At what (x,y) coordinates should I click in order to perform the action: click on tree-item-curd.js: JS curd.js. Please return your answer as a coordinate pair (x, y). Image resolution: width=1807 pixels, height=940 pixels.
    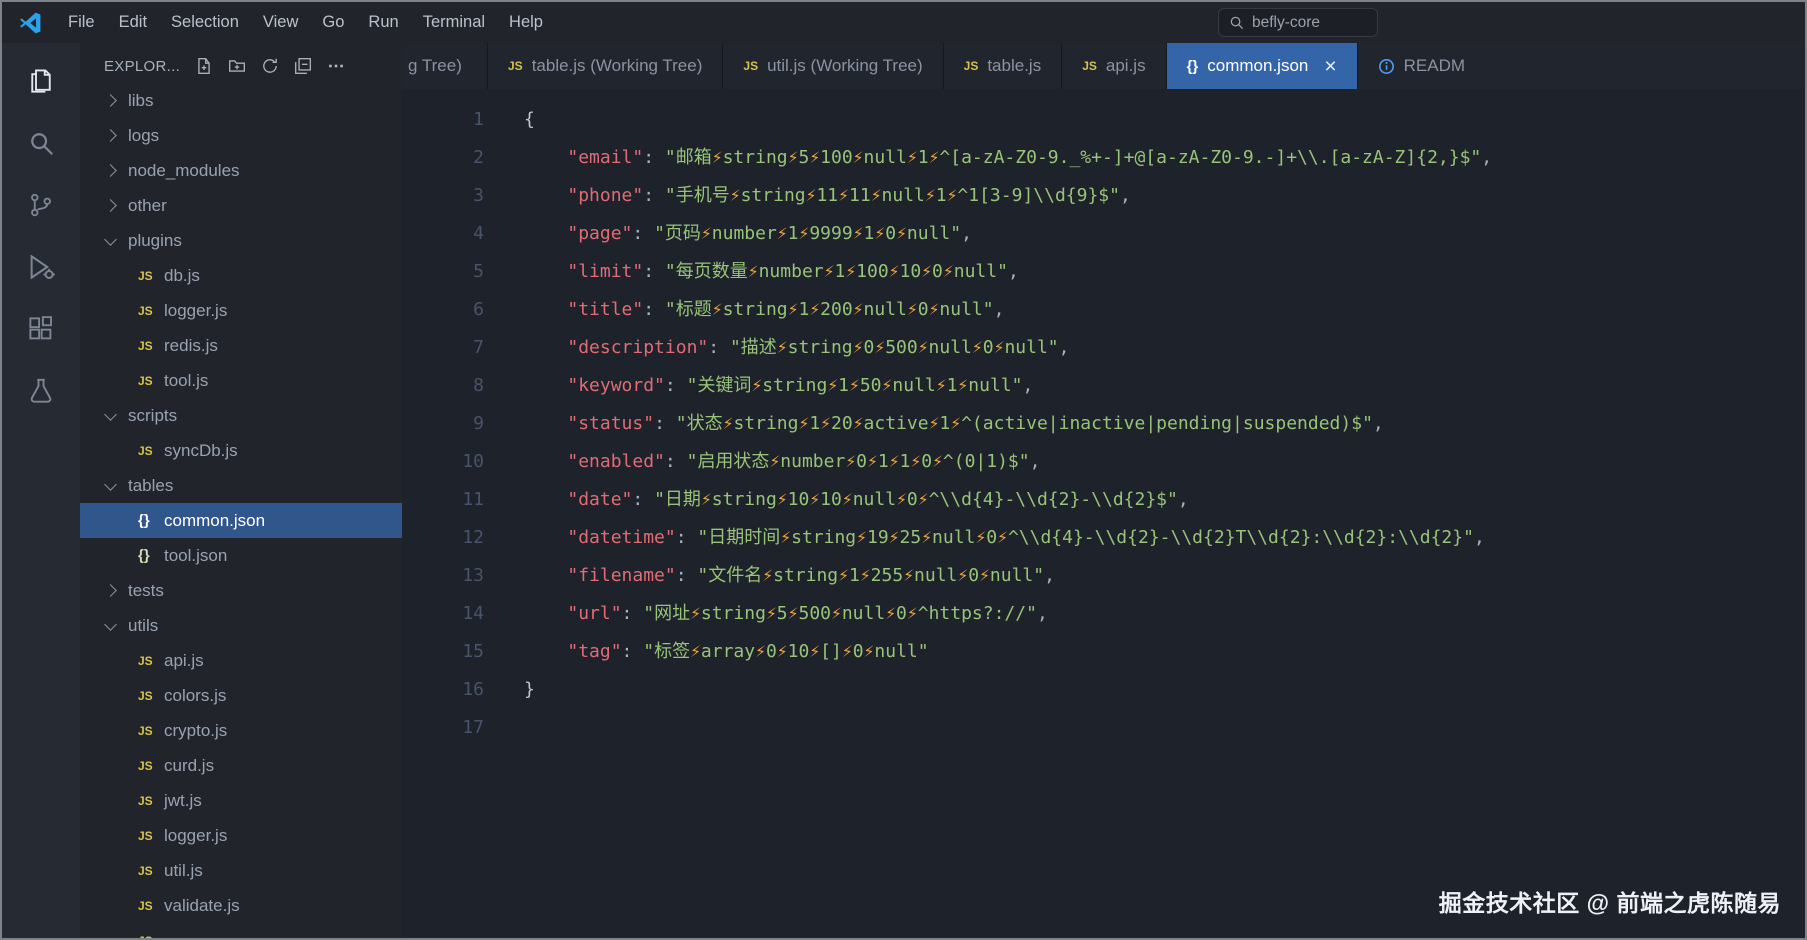
    Looking at the image, I should click on (241, 765).